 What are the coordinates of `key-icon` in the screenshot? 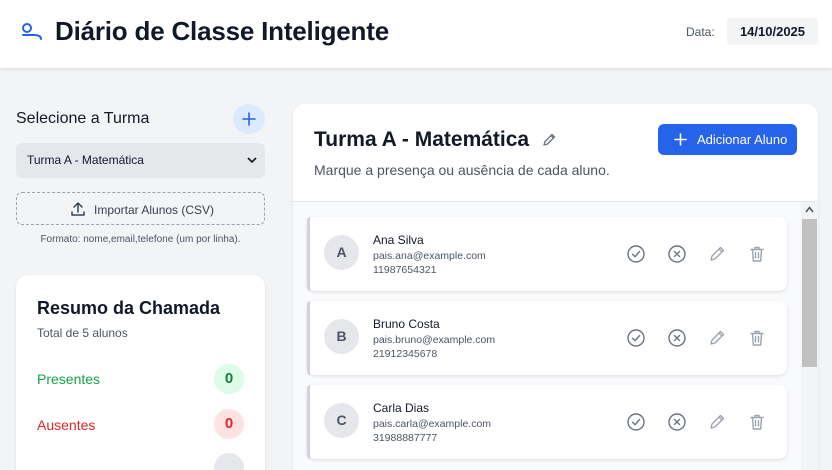 It's located at (32, 31).